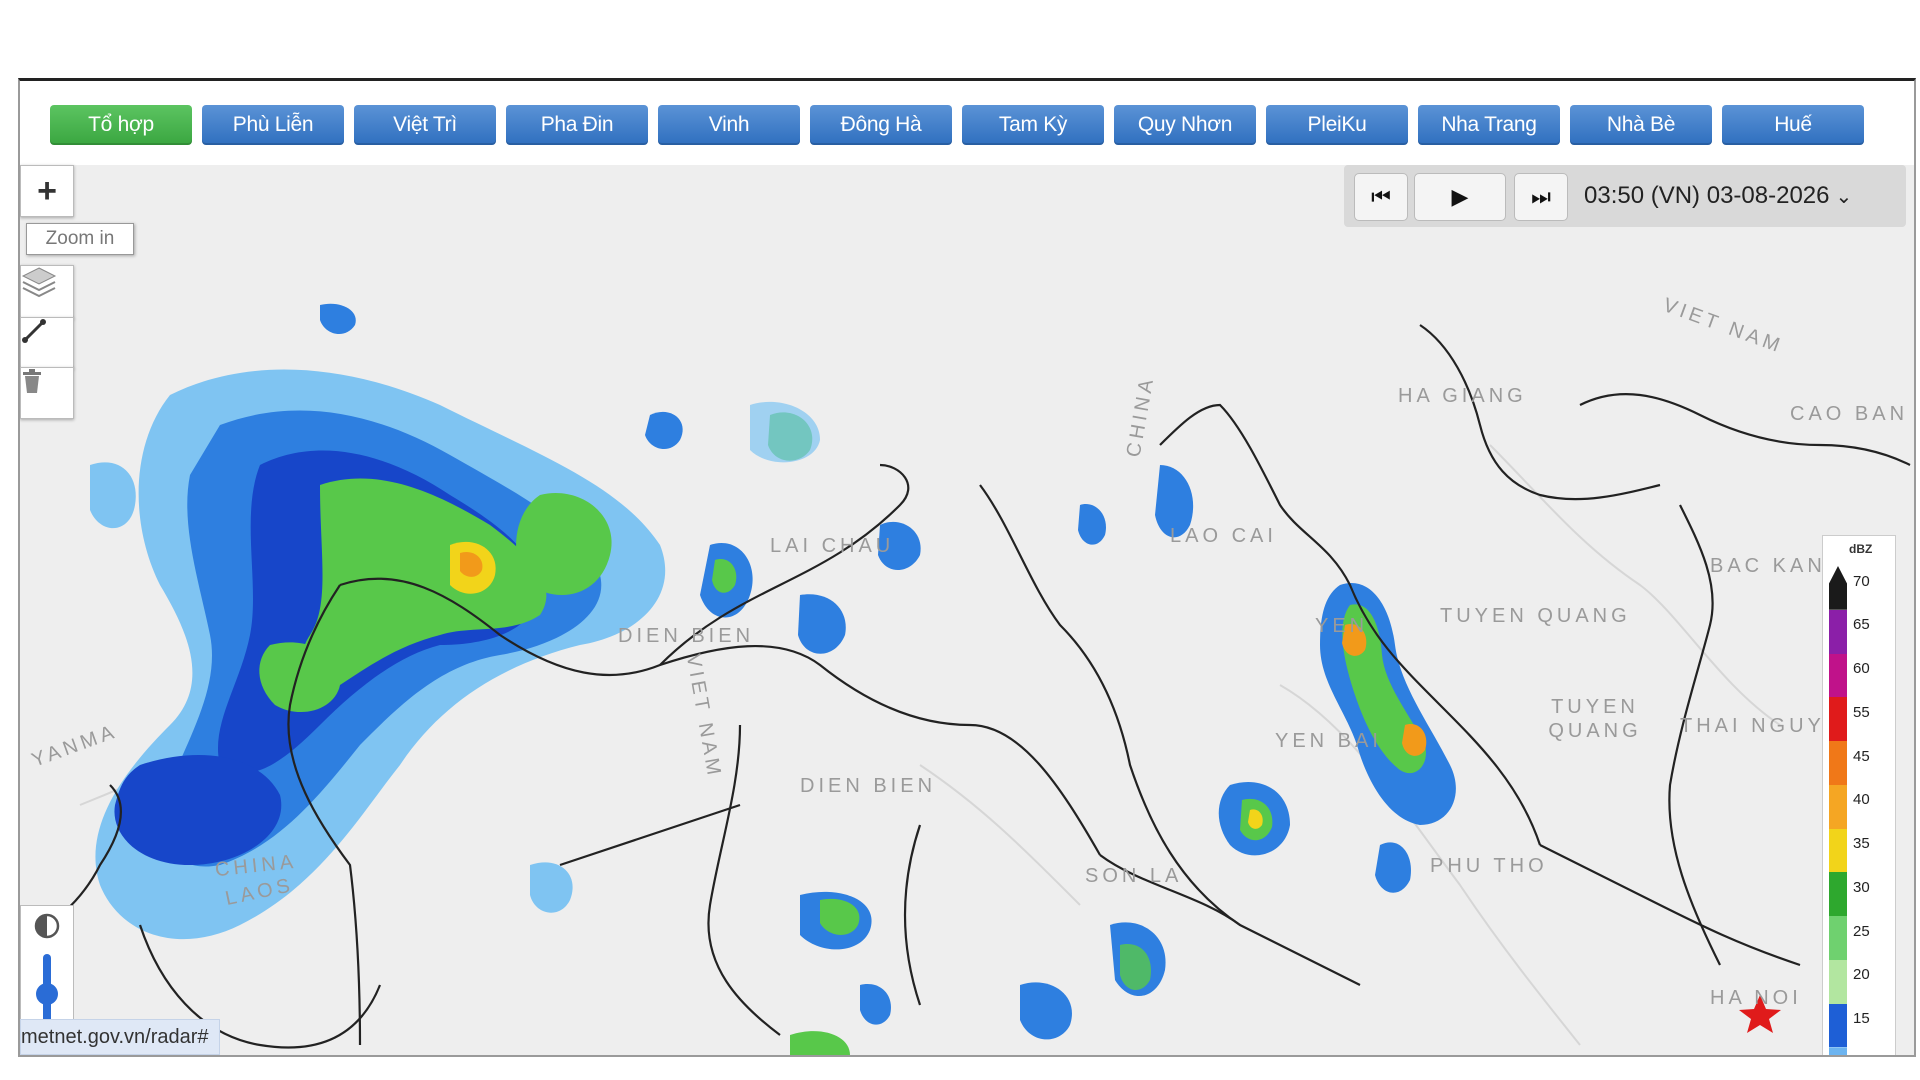 This screenshot has height=1080, width=1920. Describe the element at coordinates (1756, 998) in the screenshot. I see `map-label: HA NOI` at that location.